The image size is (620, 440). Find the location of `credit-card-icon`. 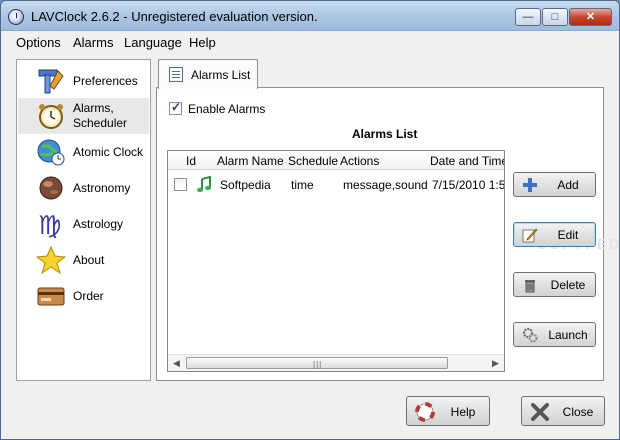

credit-card-icon is located at coordinates (51, 296).